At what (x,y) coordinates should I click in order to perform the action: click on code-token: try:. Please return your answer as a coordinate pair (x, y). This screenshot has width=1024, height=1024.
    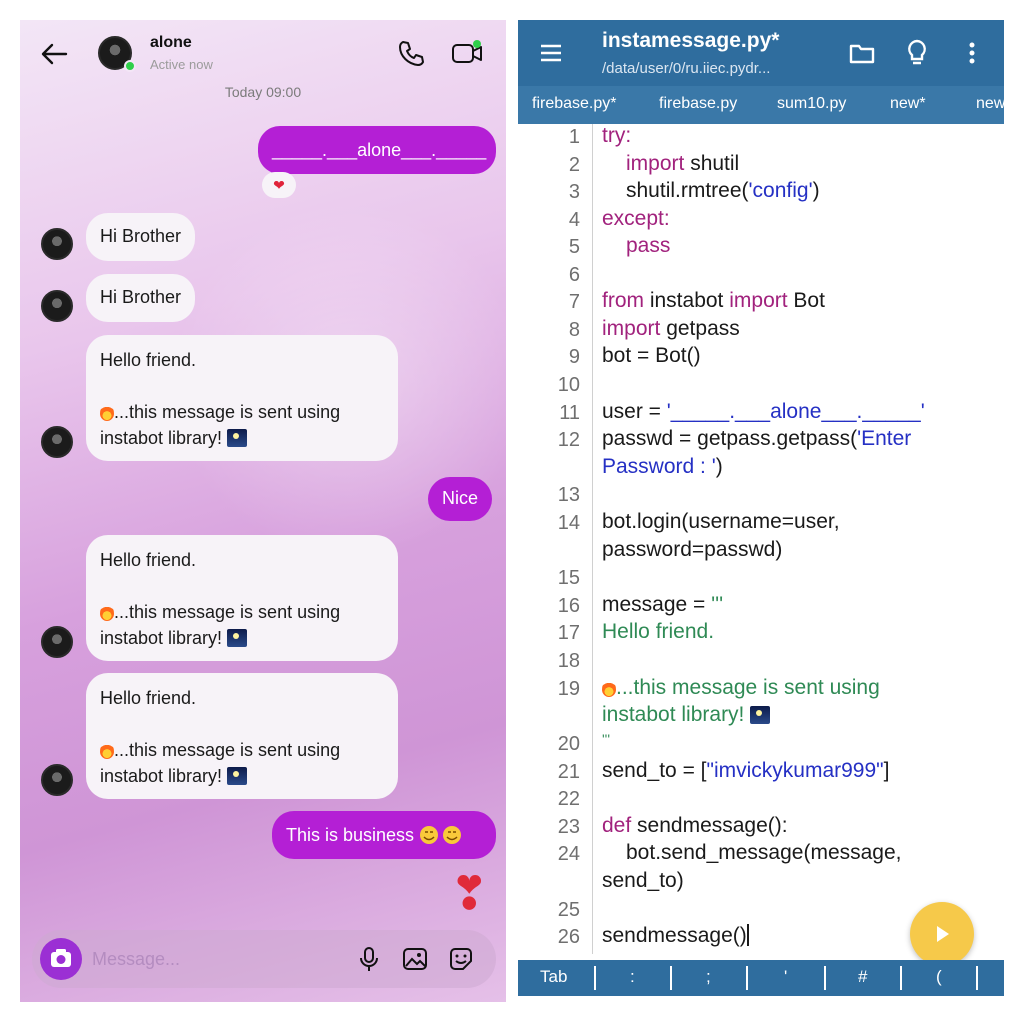
    Looking at the image, I should click on (617, 135).